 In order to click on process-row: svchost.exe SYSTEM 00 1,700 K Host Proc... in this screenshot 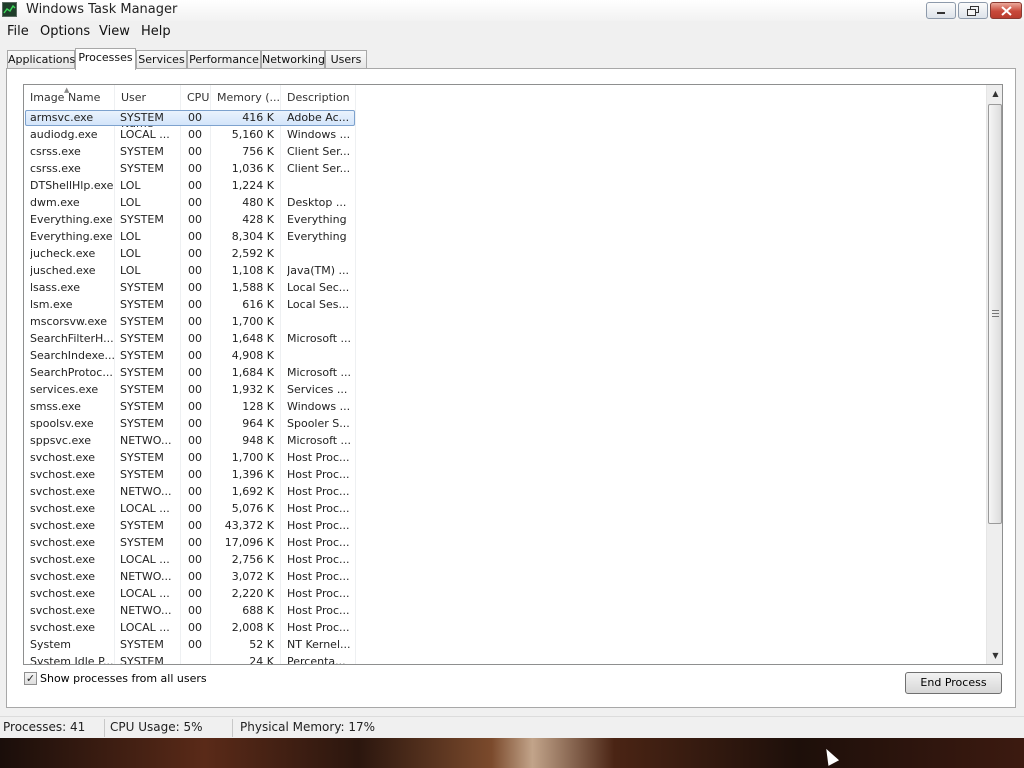, I will do `click(505, 458)`.